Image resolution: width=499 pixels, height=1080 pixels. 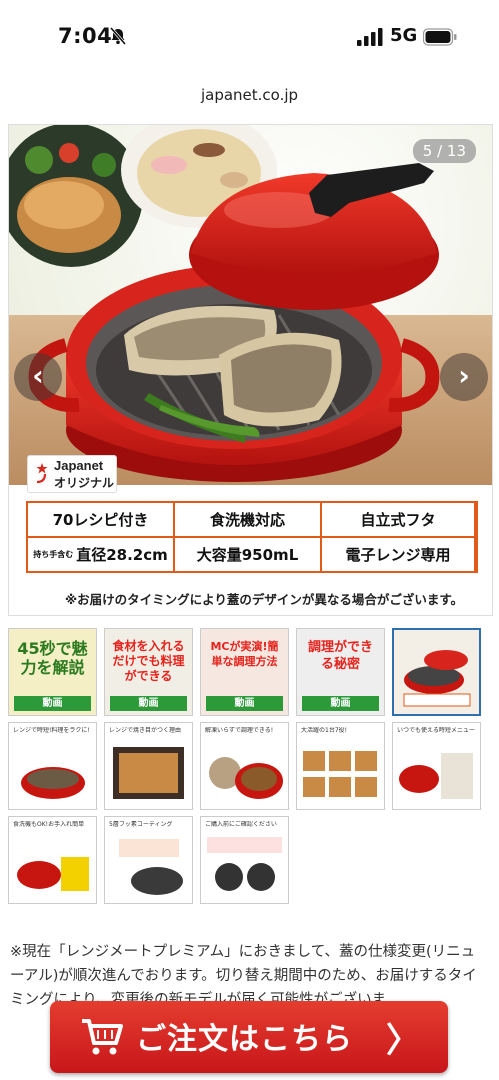 I want to click on thumbnail-8: 解凍いらずで調理できる!, so click(x=244, y=766).